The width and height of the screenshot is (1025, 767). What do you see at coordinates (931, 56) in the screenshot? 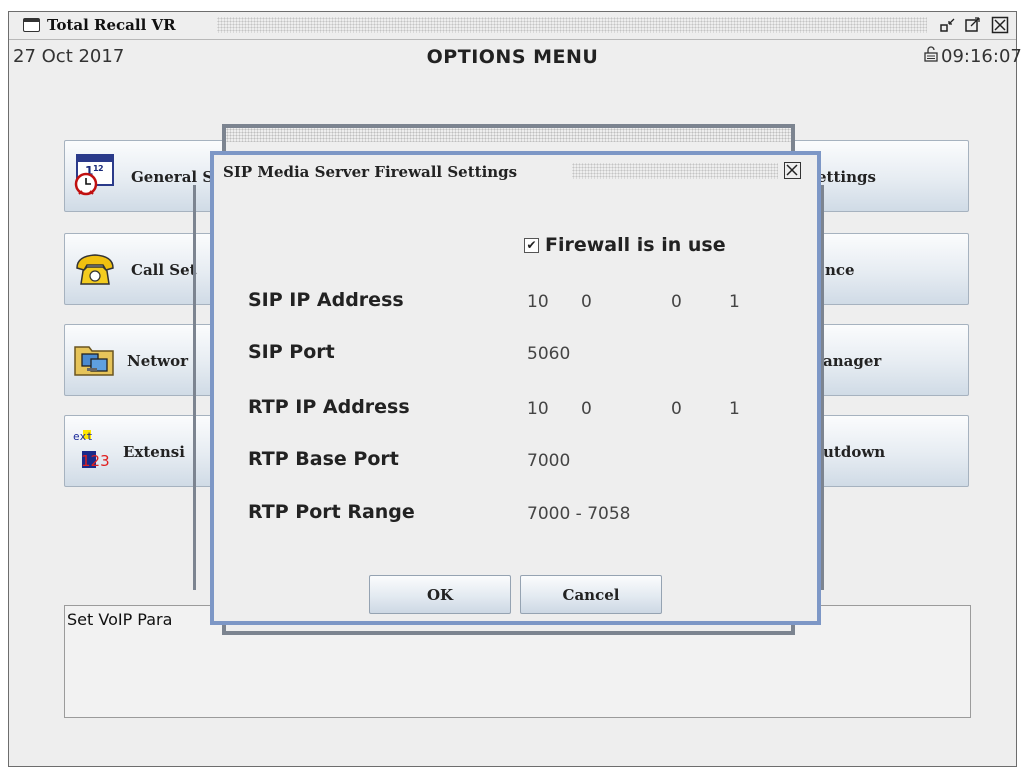
I see `lock-icon` at bounding box center [931, 56].